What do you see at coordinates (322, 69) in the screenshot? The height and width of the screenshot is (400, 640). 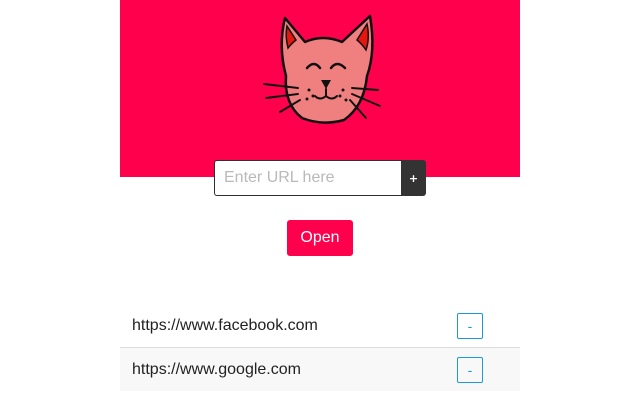 I see `cat-face-icon` at bounding box center [322, 69].